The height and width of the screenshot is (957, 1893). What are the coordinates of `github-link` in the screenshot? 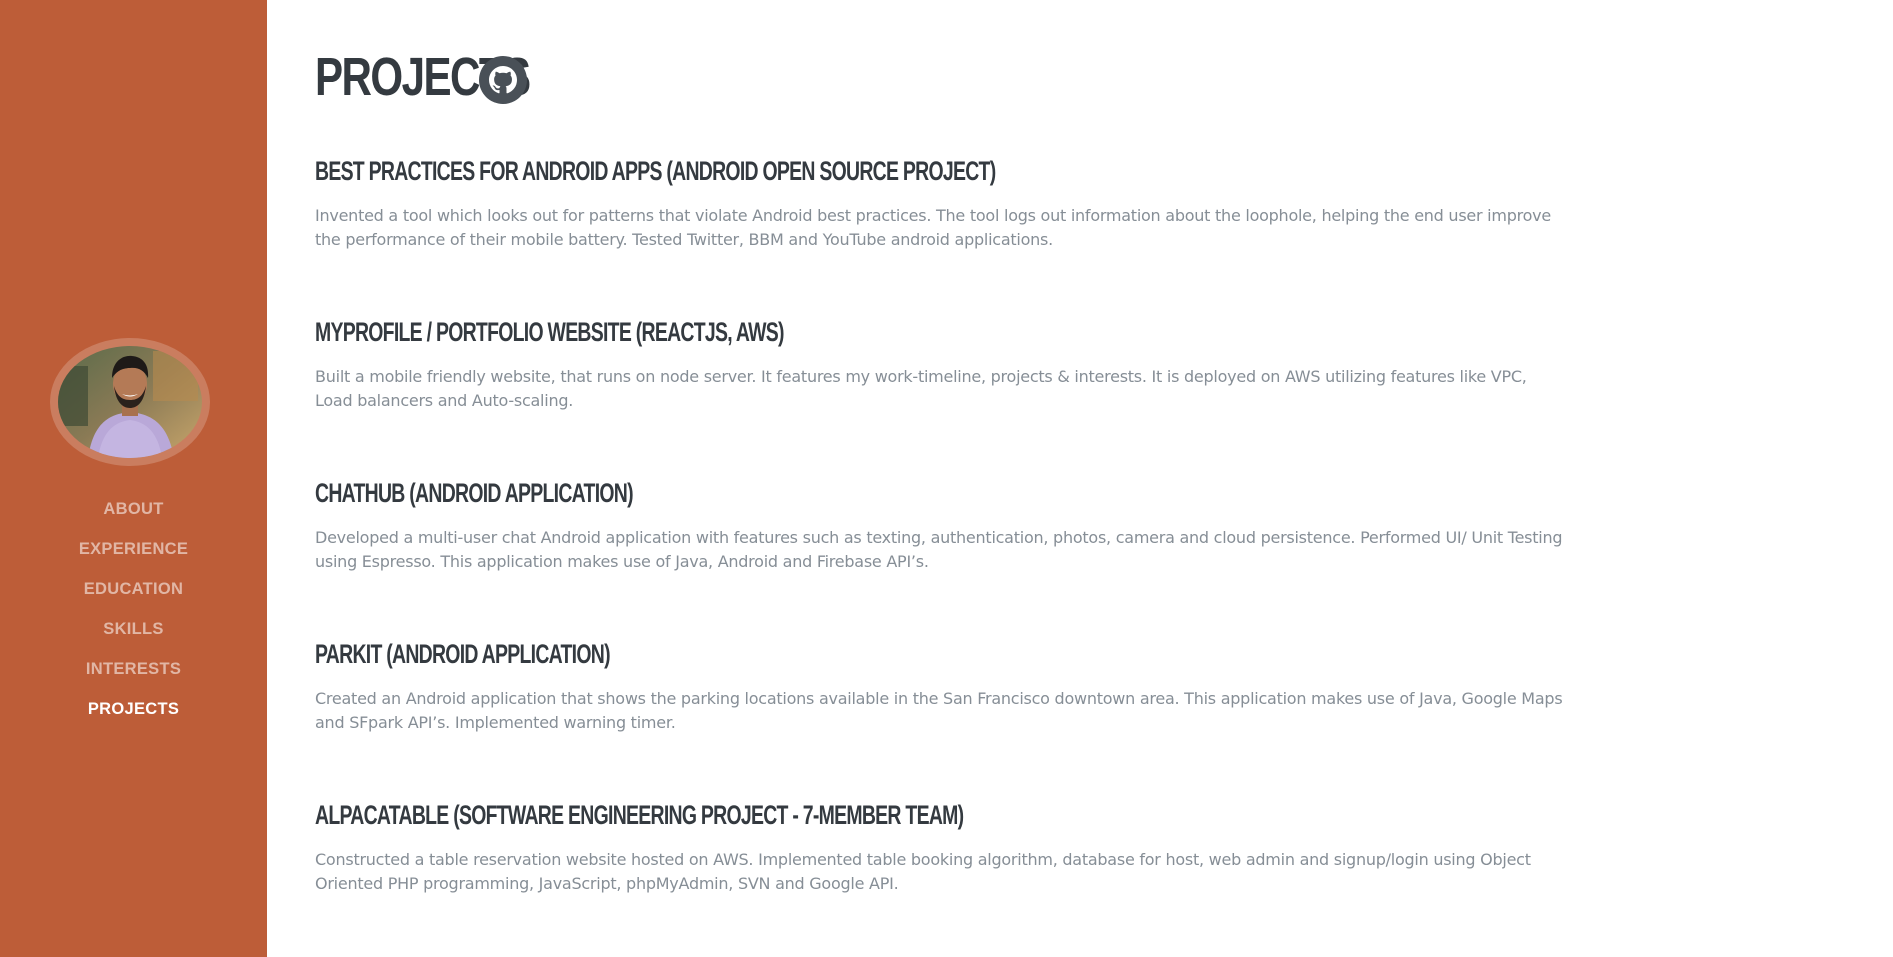 It's located at (503, 80).